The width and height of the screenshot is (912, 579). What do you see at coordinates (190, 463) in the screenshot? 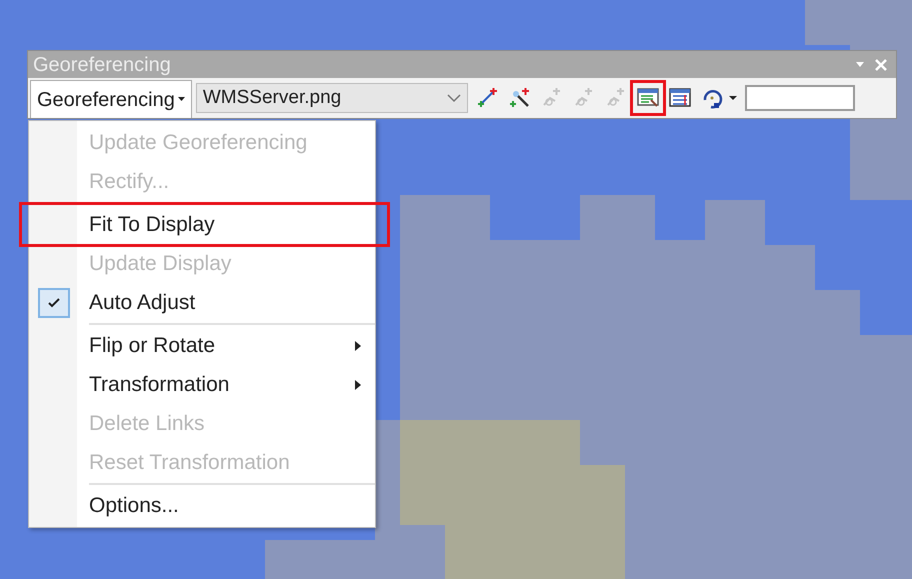
I see `menu-item-label: Reset Transformation` at bounding box center [190, 463].